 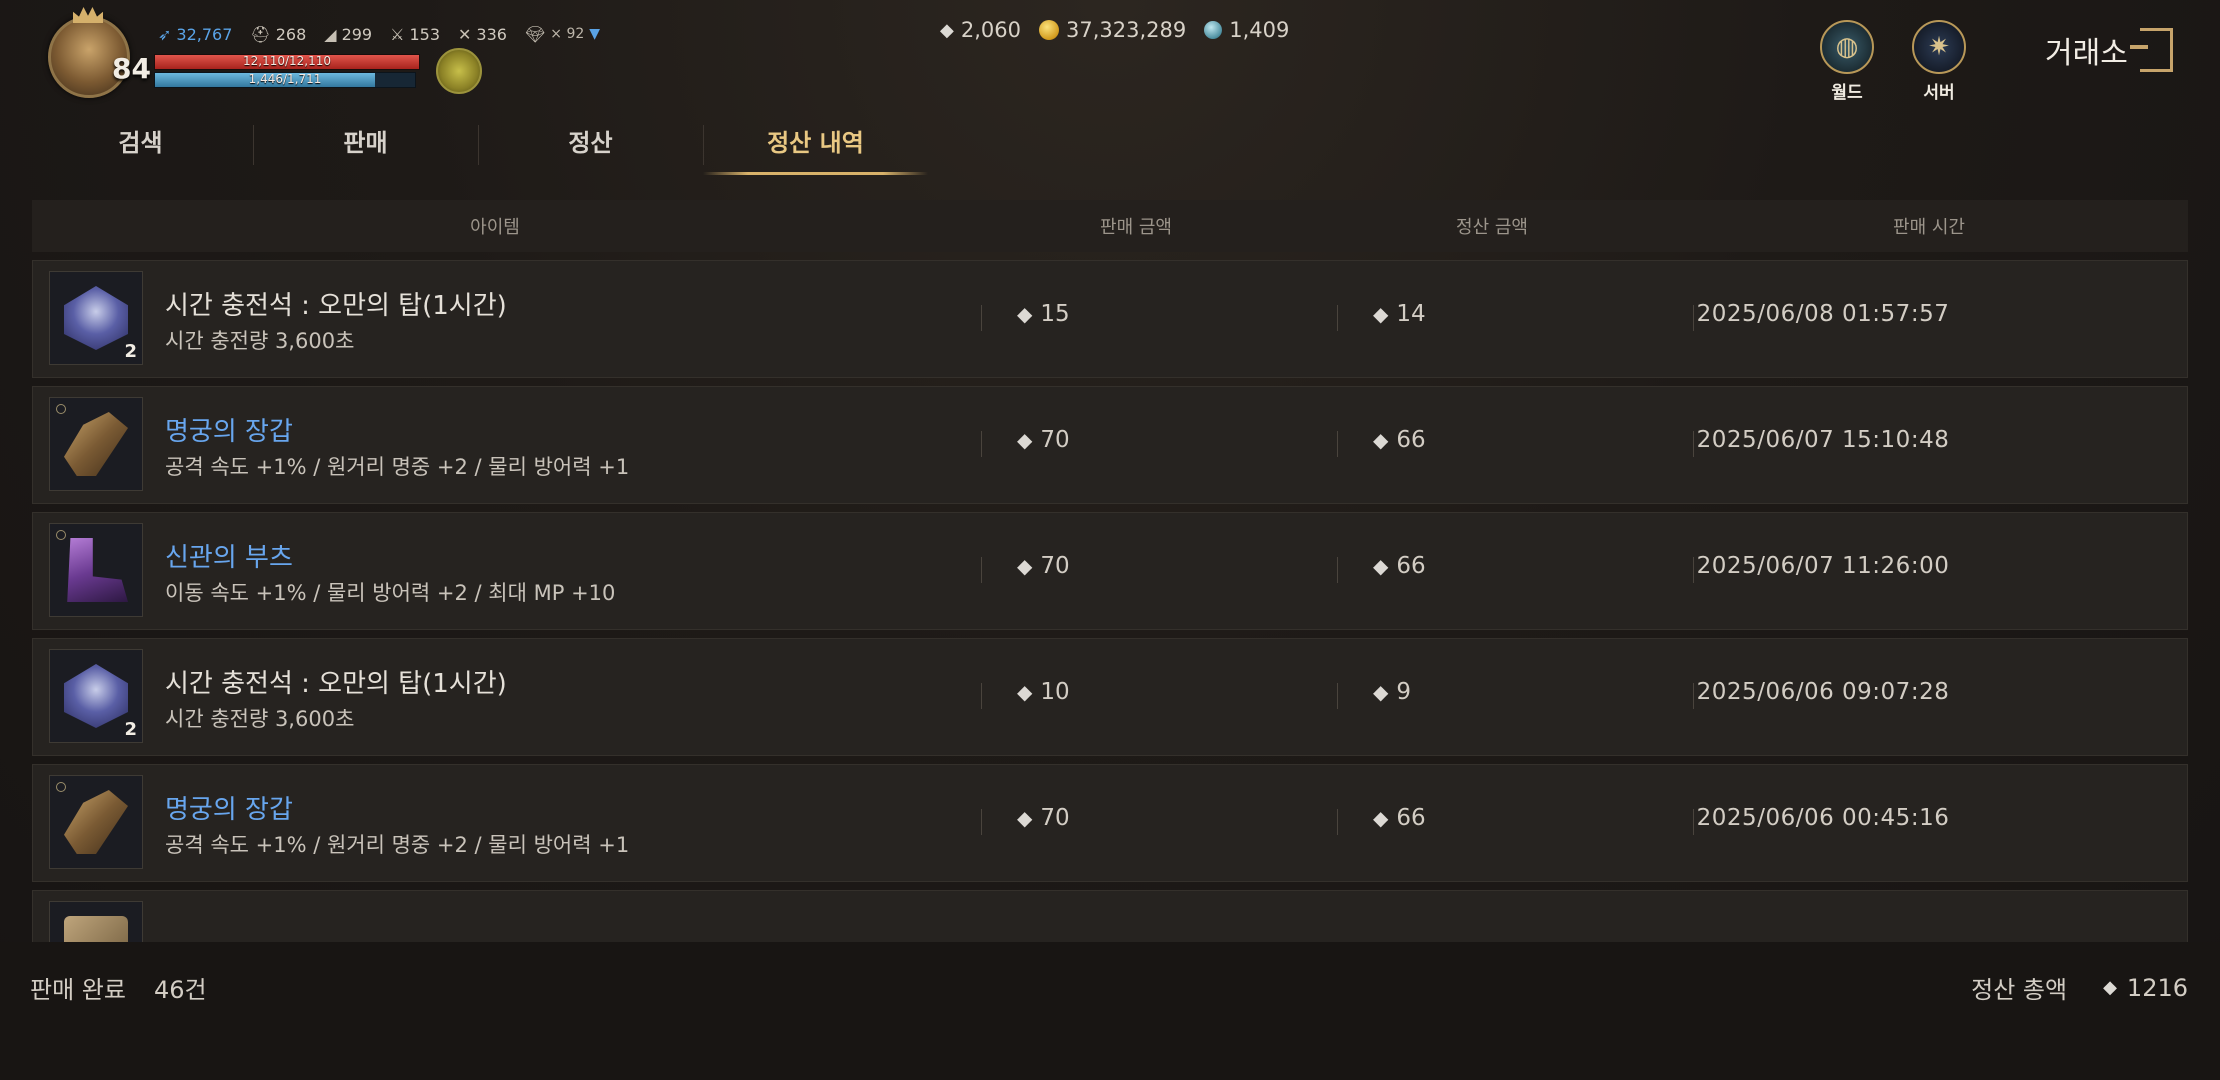 I want to click on sales-completed-count: 46건, so click(x=180, y=990).